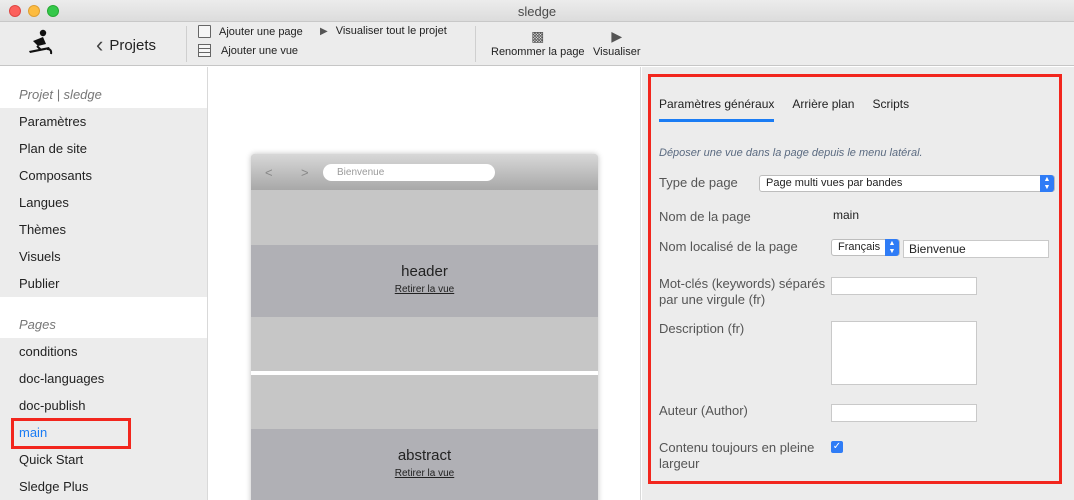  What do you see at coordinates (133, 45) in the screenshot?
I see `back-label: Projets` at bounding box center [133, 45].